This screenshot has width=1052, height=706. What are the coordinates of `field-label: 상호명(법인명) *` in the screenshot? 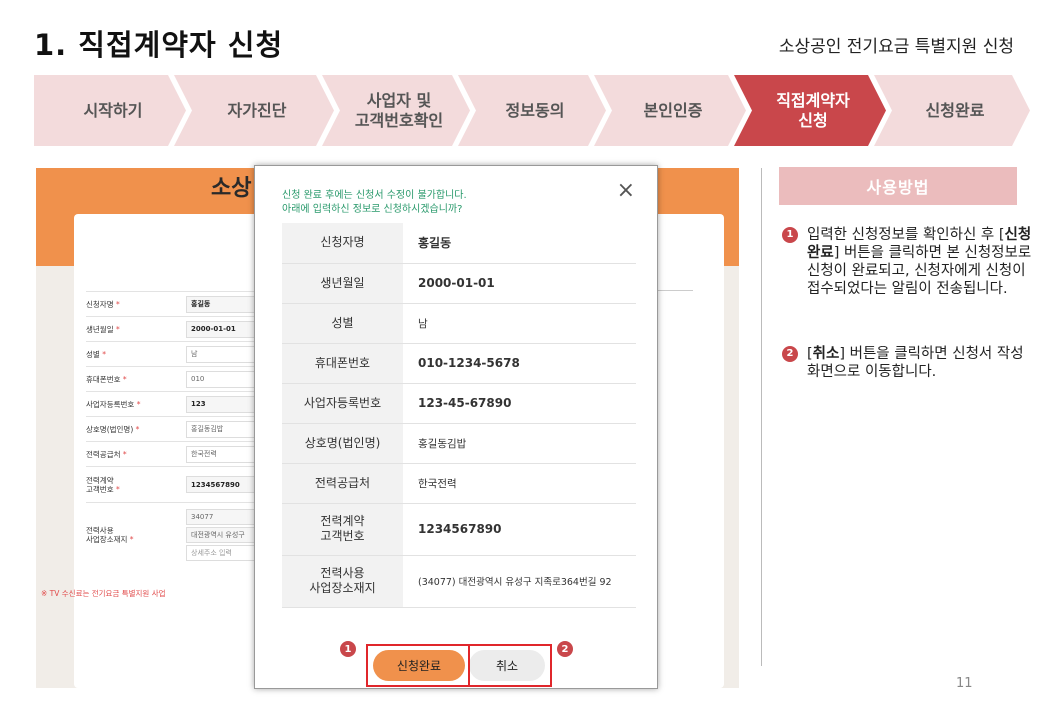 It's located at (136, 429).